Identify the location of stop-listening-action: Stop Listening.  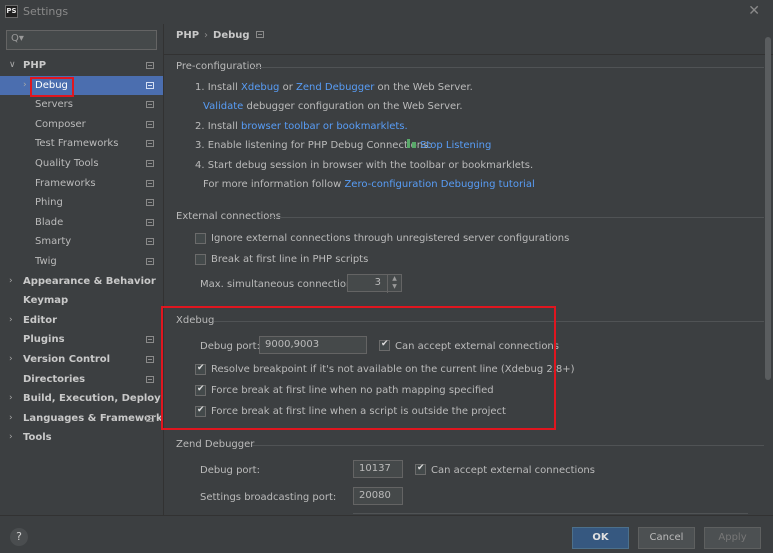
(448, 144).